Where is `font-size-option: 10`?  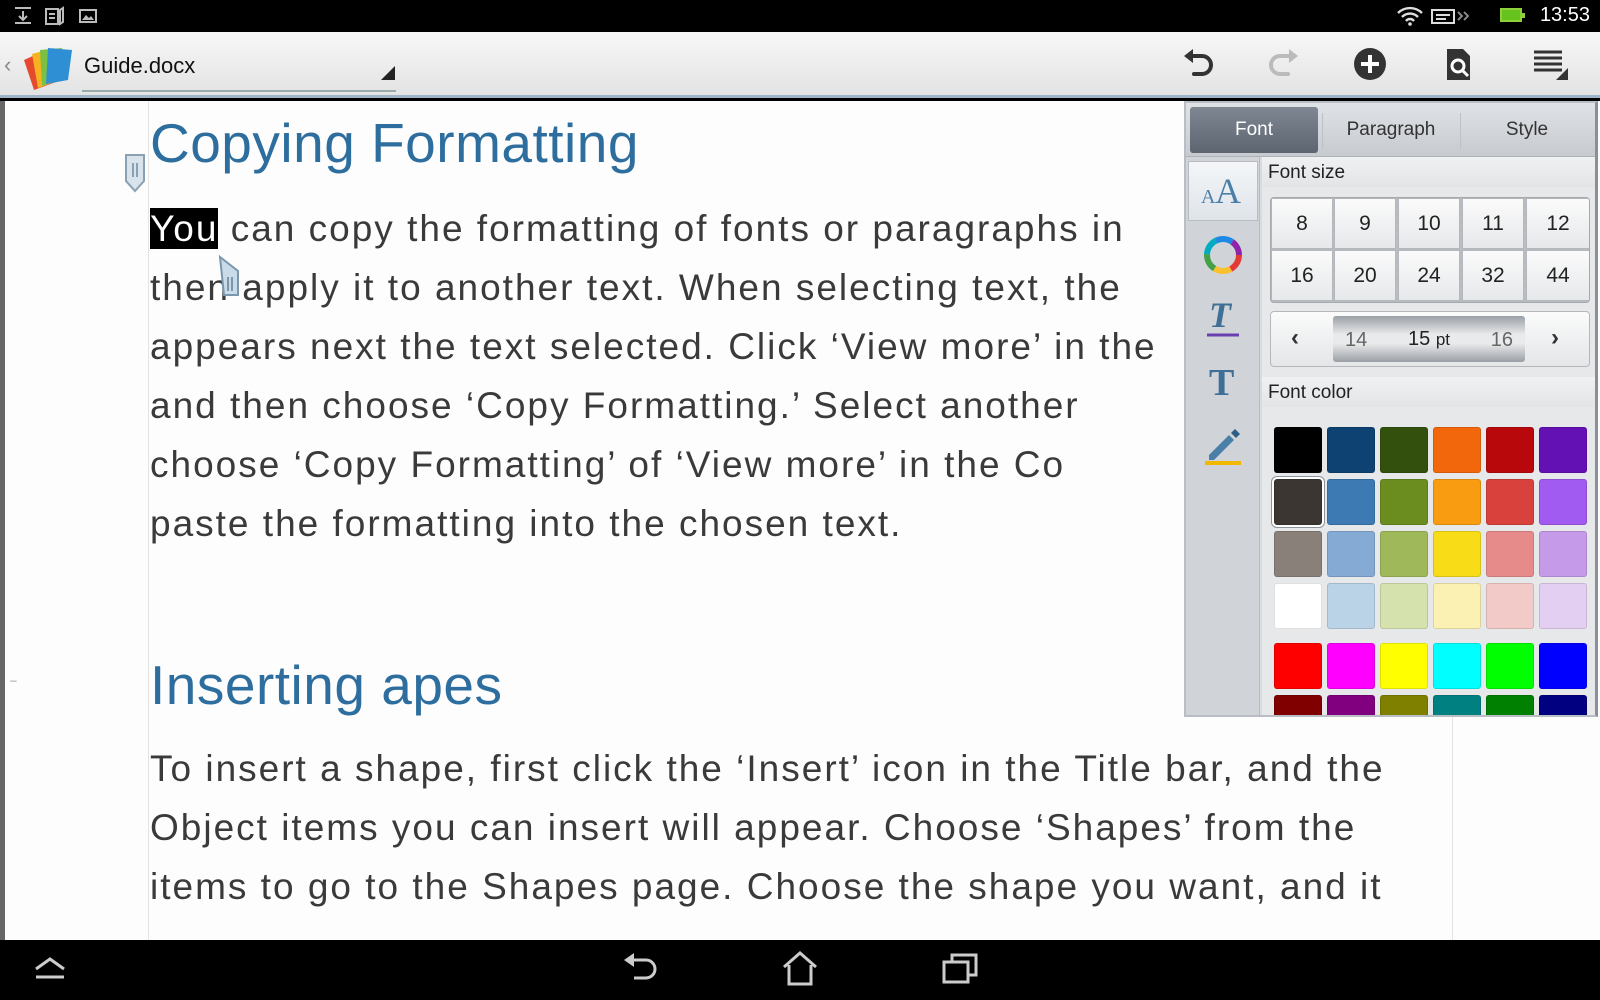
font-size-option: 10 is located at coordinates (1429, 223).